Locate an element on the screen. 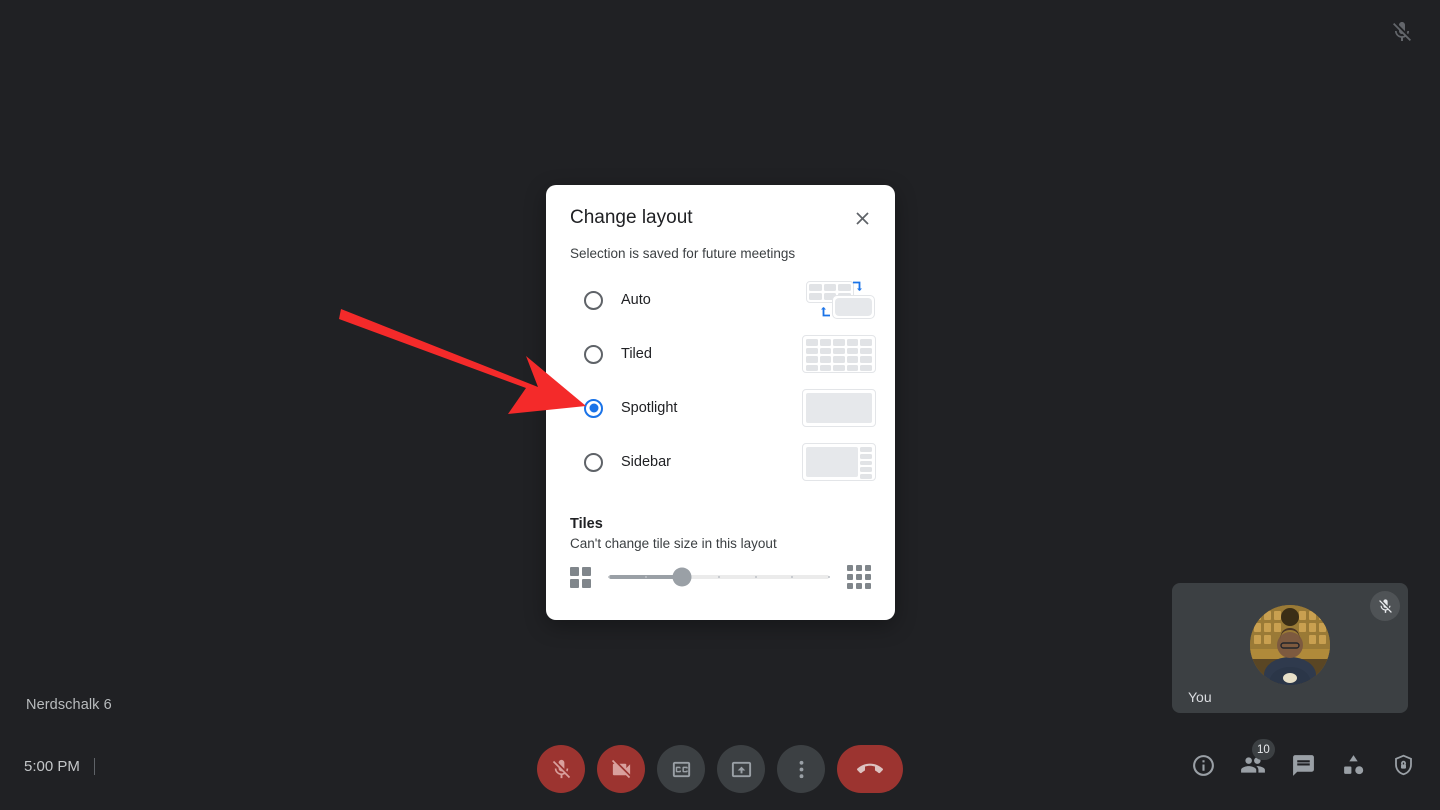 The width and height of the screenshot is (1440, 810). layout-spotlight-preview is located at coordinates (839, 408).